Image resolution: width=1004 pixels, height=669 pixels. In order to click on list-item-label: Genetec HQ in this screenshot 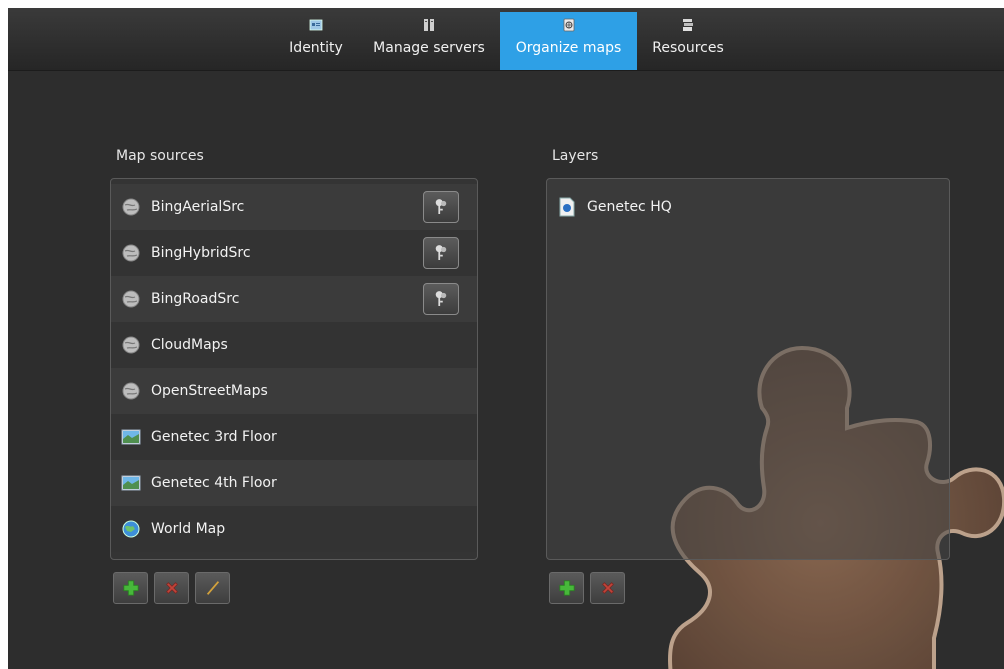, I will do `click(629, 207)`.